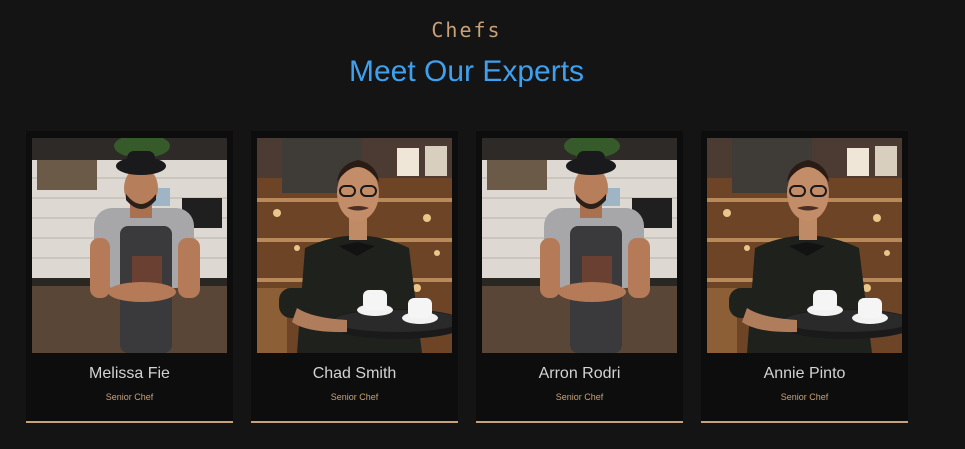 Image resolution: width=965 pixels, height=449 pixels. I want to click on team-card: Melissa Fie Senior Chef, so click(129, 277).